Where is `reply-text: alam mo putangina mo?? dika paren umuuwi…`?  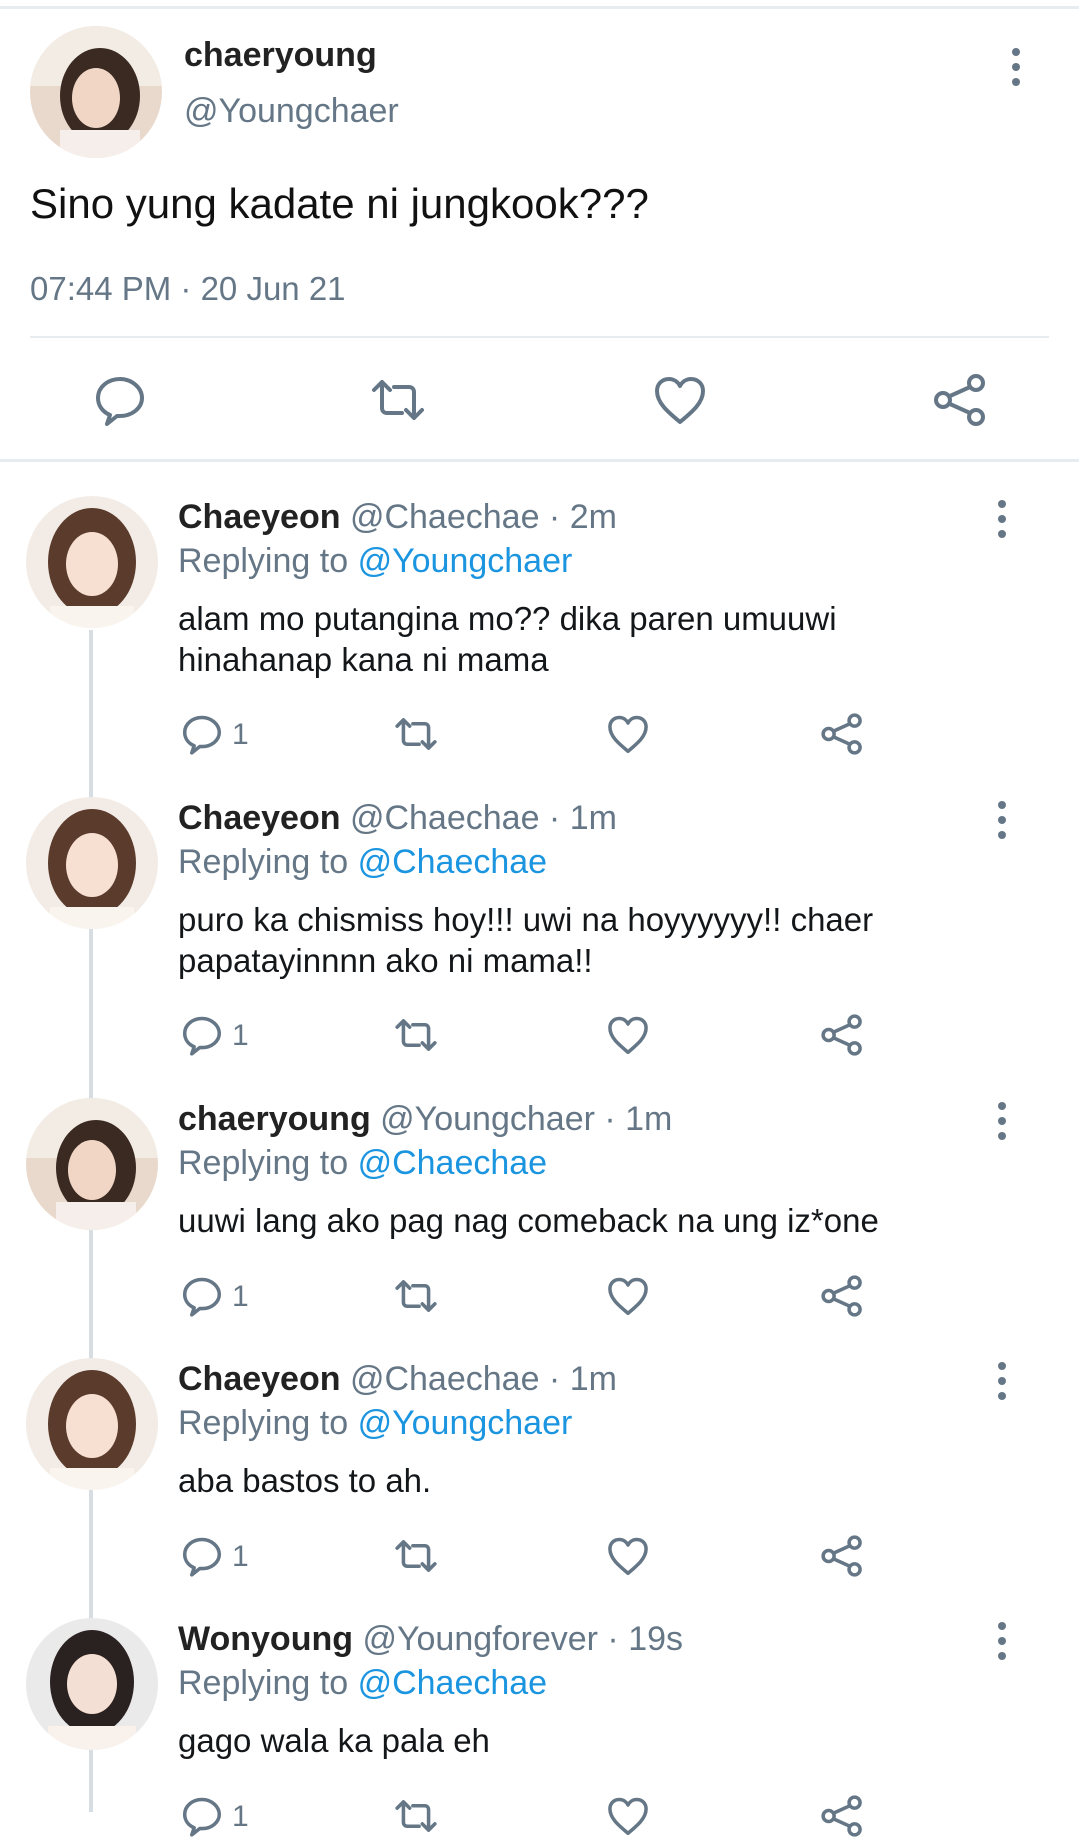 reply-text: alam mo putangina mo?? dika paren umuuwi… is located at coordinates (608, 639).